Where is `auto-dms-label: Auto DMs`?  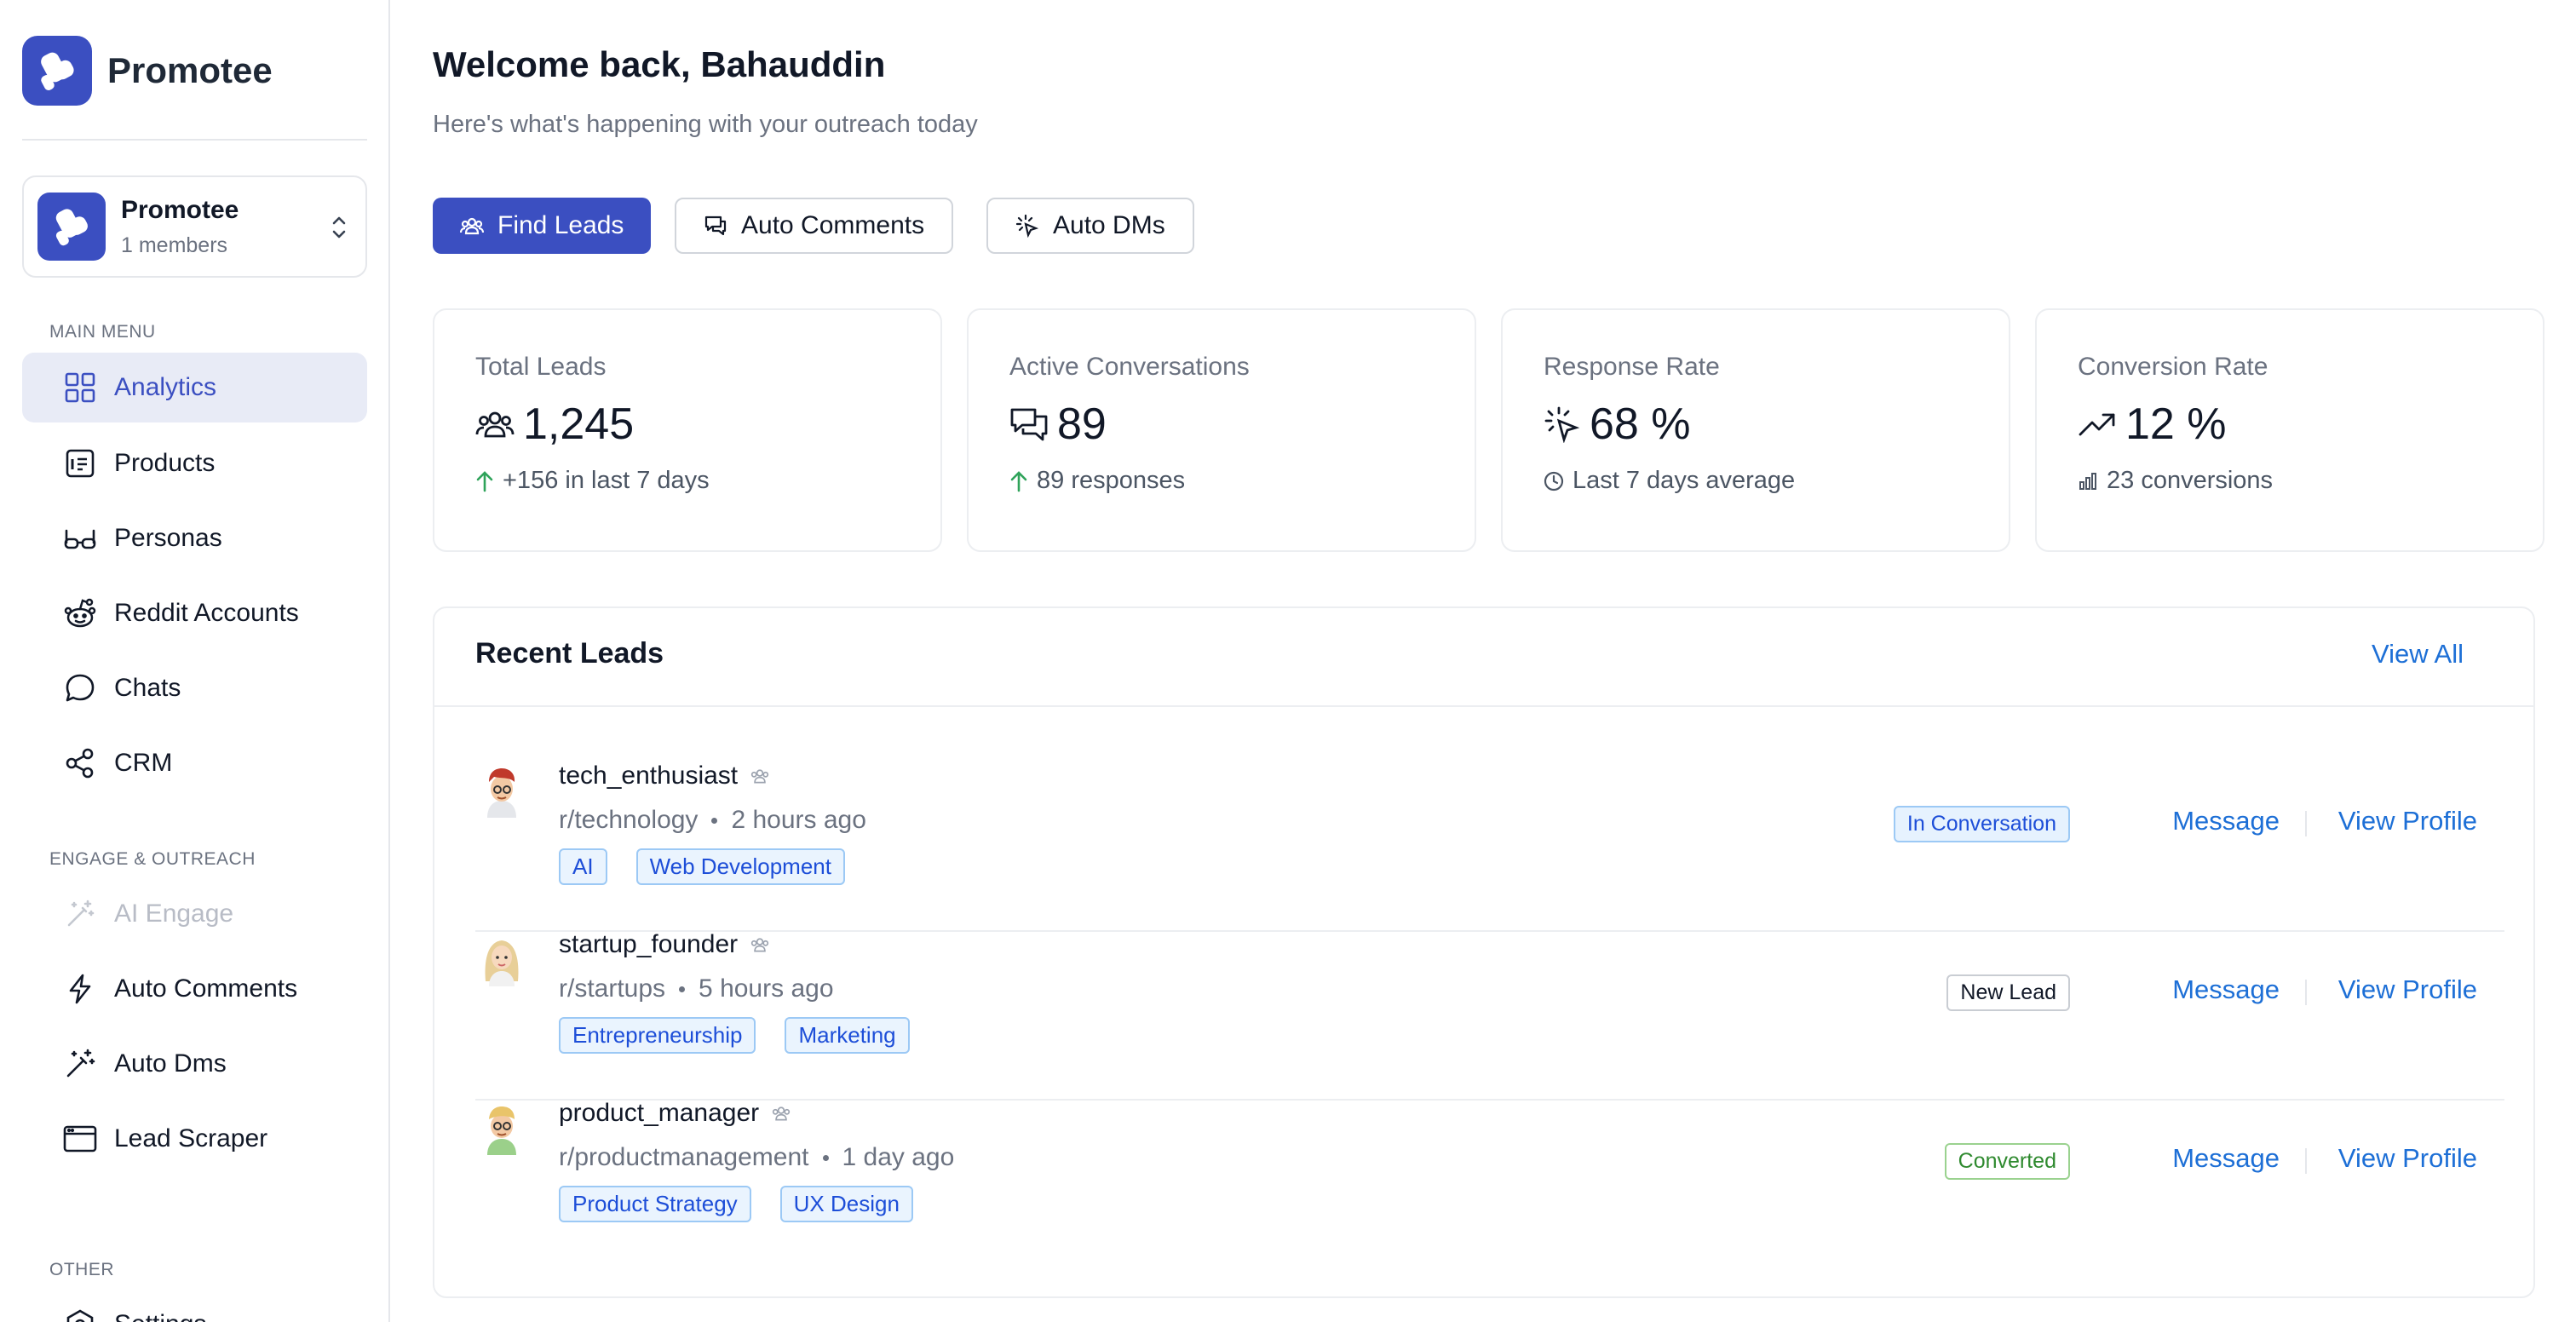 auto-dms-label: Auto DMs is located at coordinates (1109, 225).